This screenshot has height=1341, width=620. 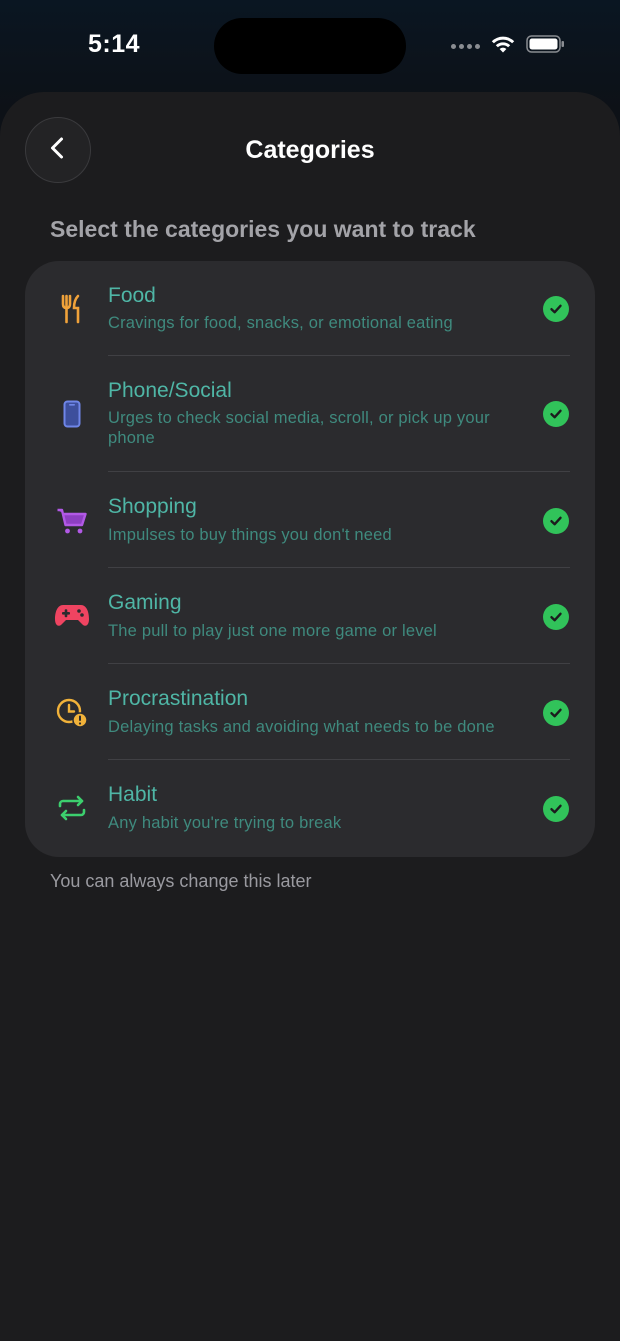 What do you see at coordinates (145, 602) in the screenshot?
I see `category-title: Gaming` at bounding box center [145, 602].